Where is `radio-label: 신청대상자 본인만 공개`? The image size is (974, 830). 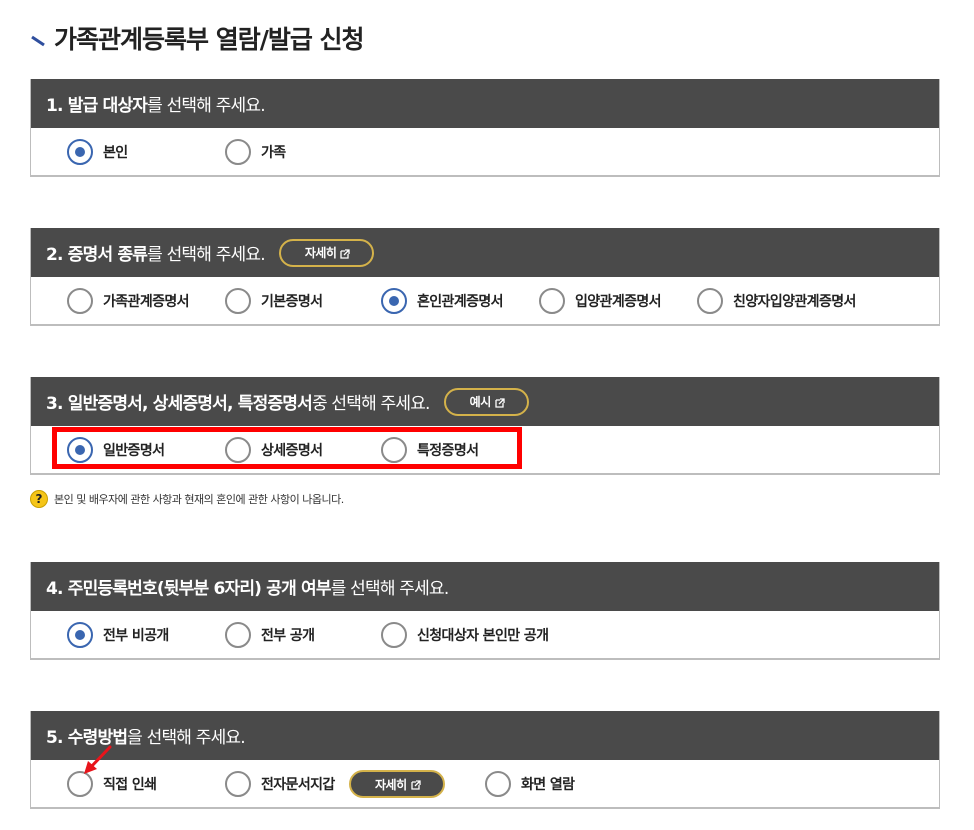 radio-label: 신청대상자 본인만 공개 is located at coordinates (483, 636).